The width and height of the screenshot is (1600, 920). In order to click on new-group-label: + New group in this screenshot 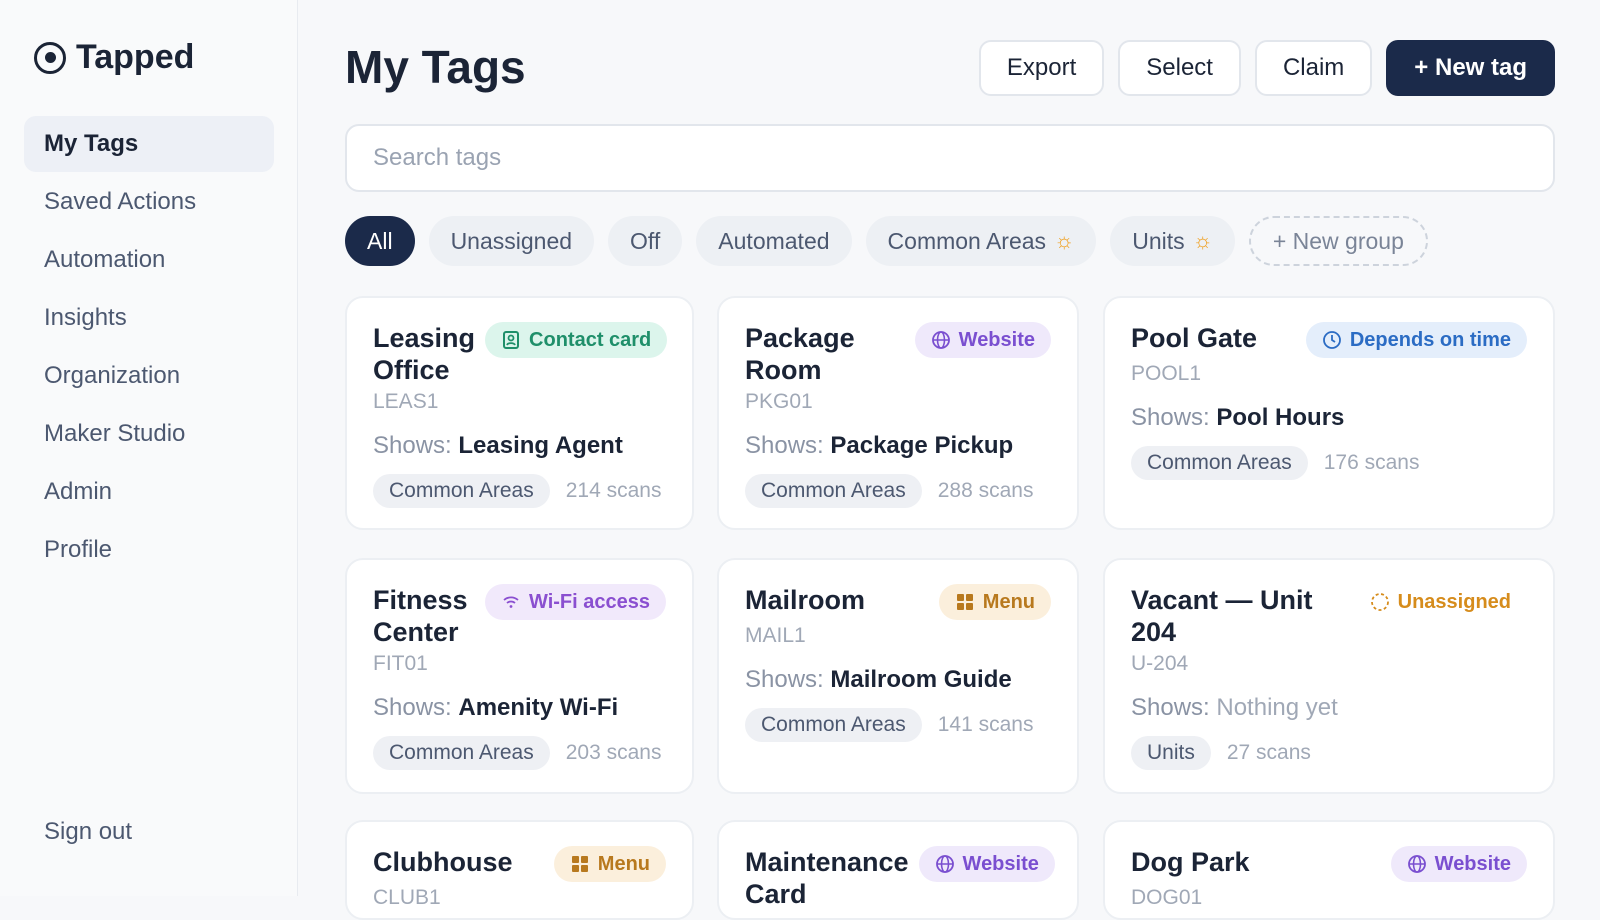, I will do `click(1338, 240)`.